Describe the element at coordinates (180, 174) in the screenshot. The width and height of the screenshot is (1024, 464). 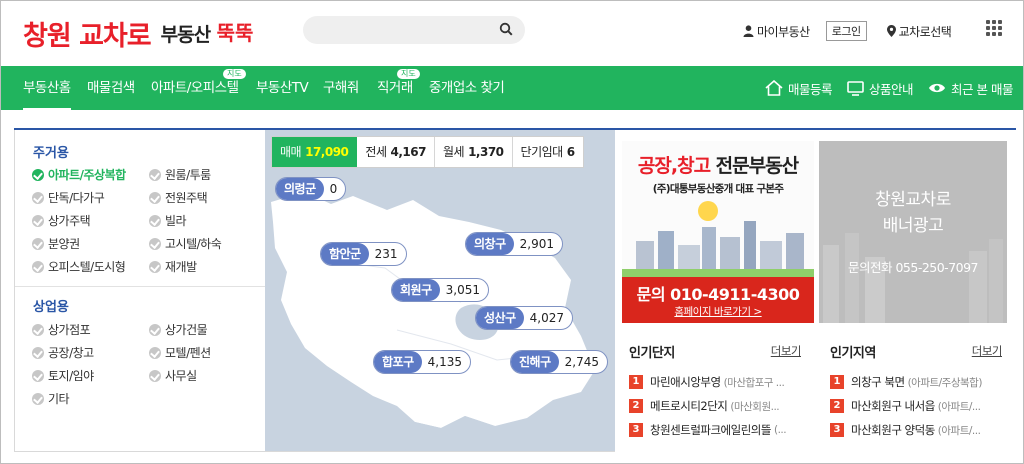
I see `category-option: 원룸/투룸` at that location.